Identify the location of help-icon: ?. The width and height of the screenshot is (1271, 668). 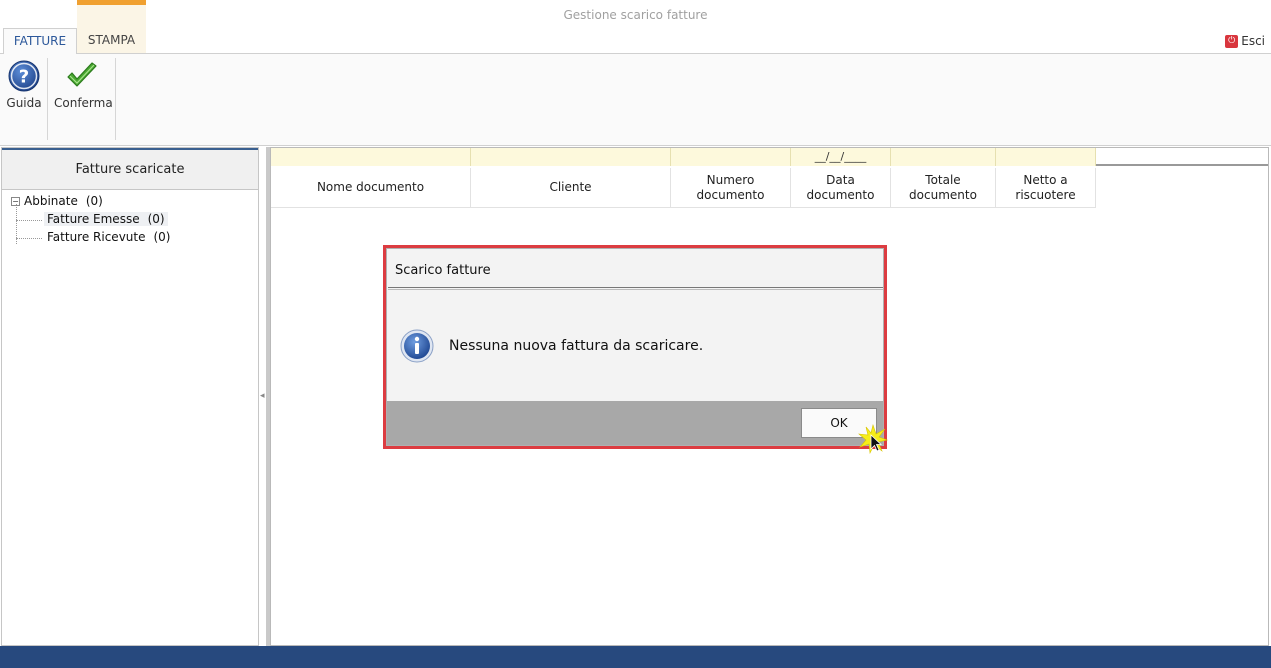
(24, 76).